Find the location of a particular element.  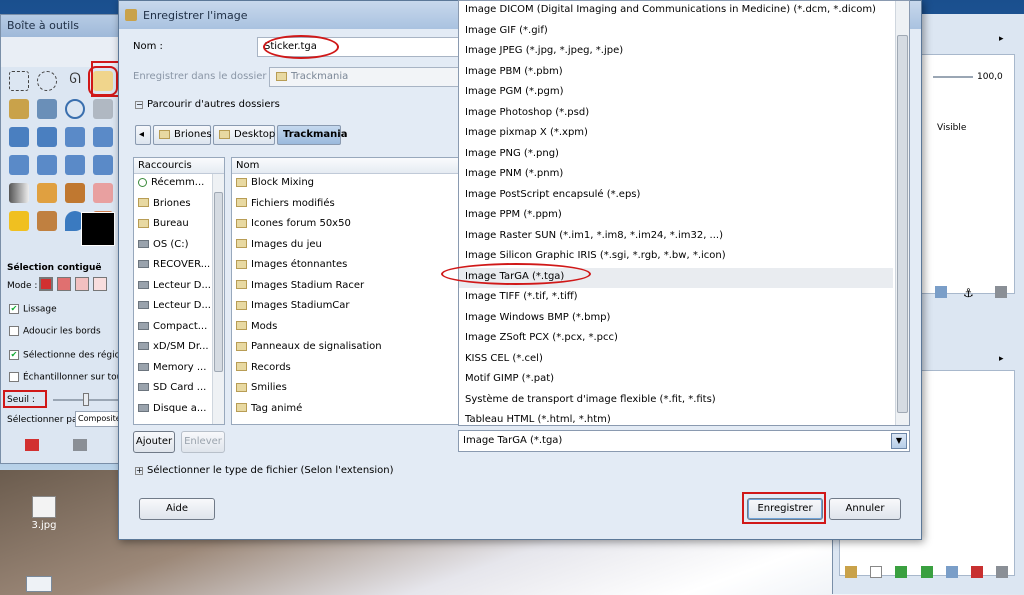

help-button: Aide is located at coordinates (177, 509).